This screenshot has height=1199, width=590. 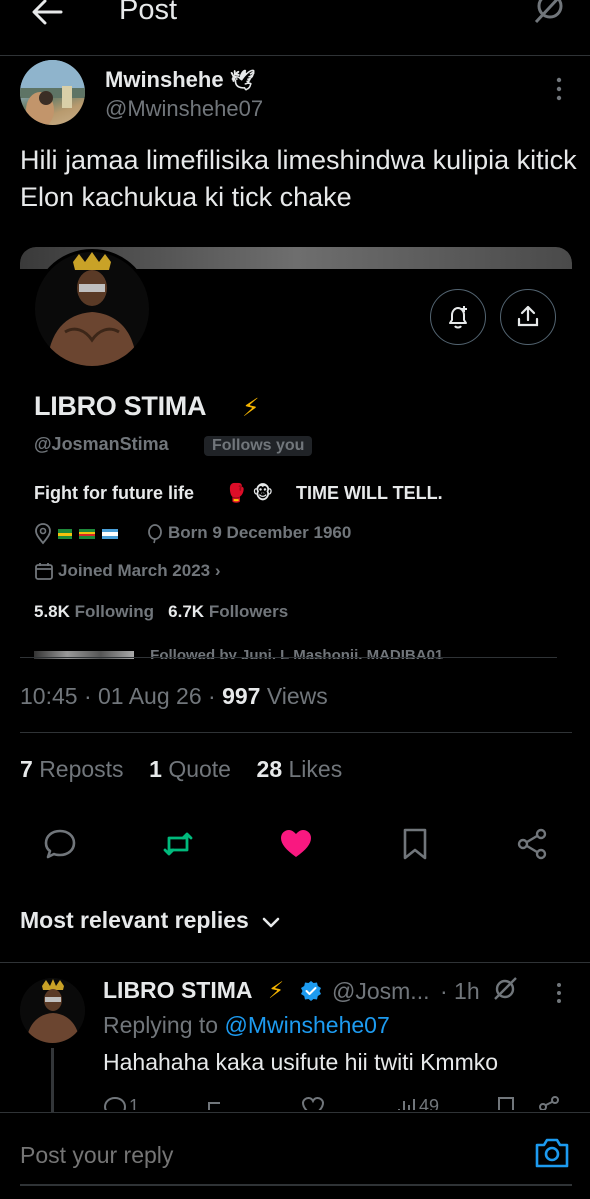 I want to click on engagement-stats: 7 Reposts 1 Quote 28 Likes, so click(x=181, y=769).